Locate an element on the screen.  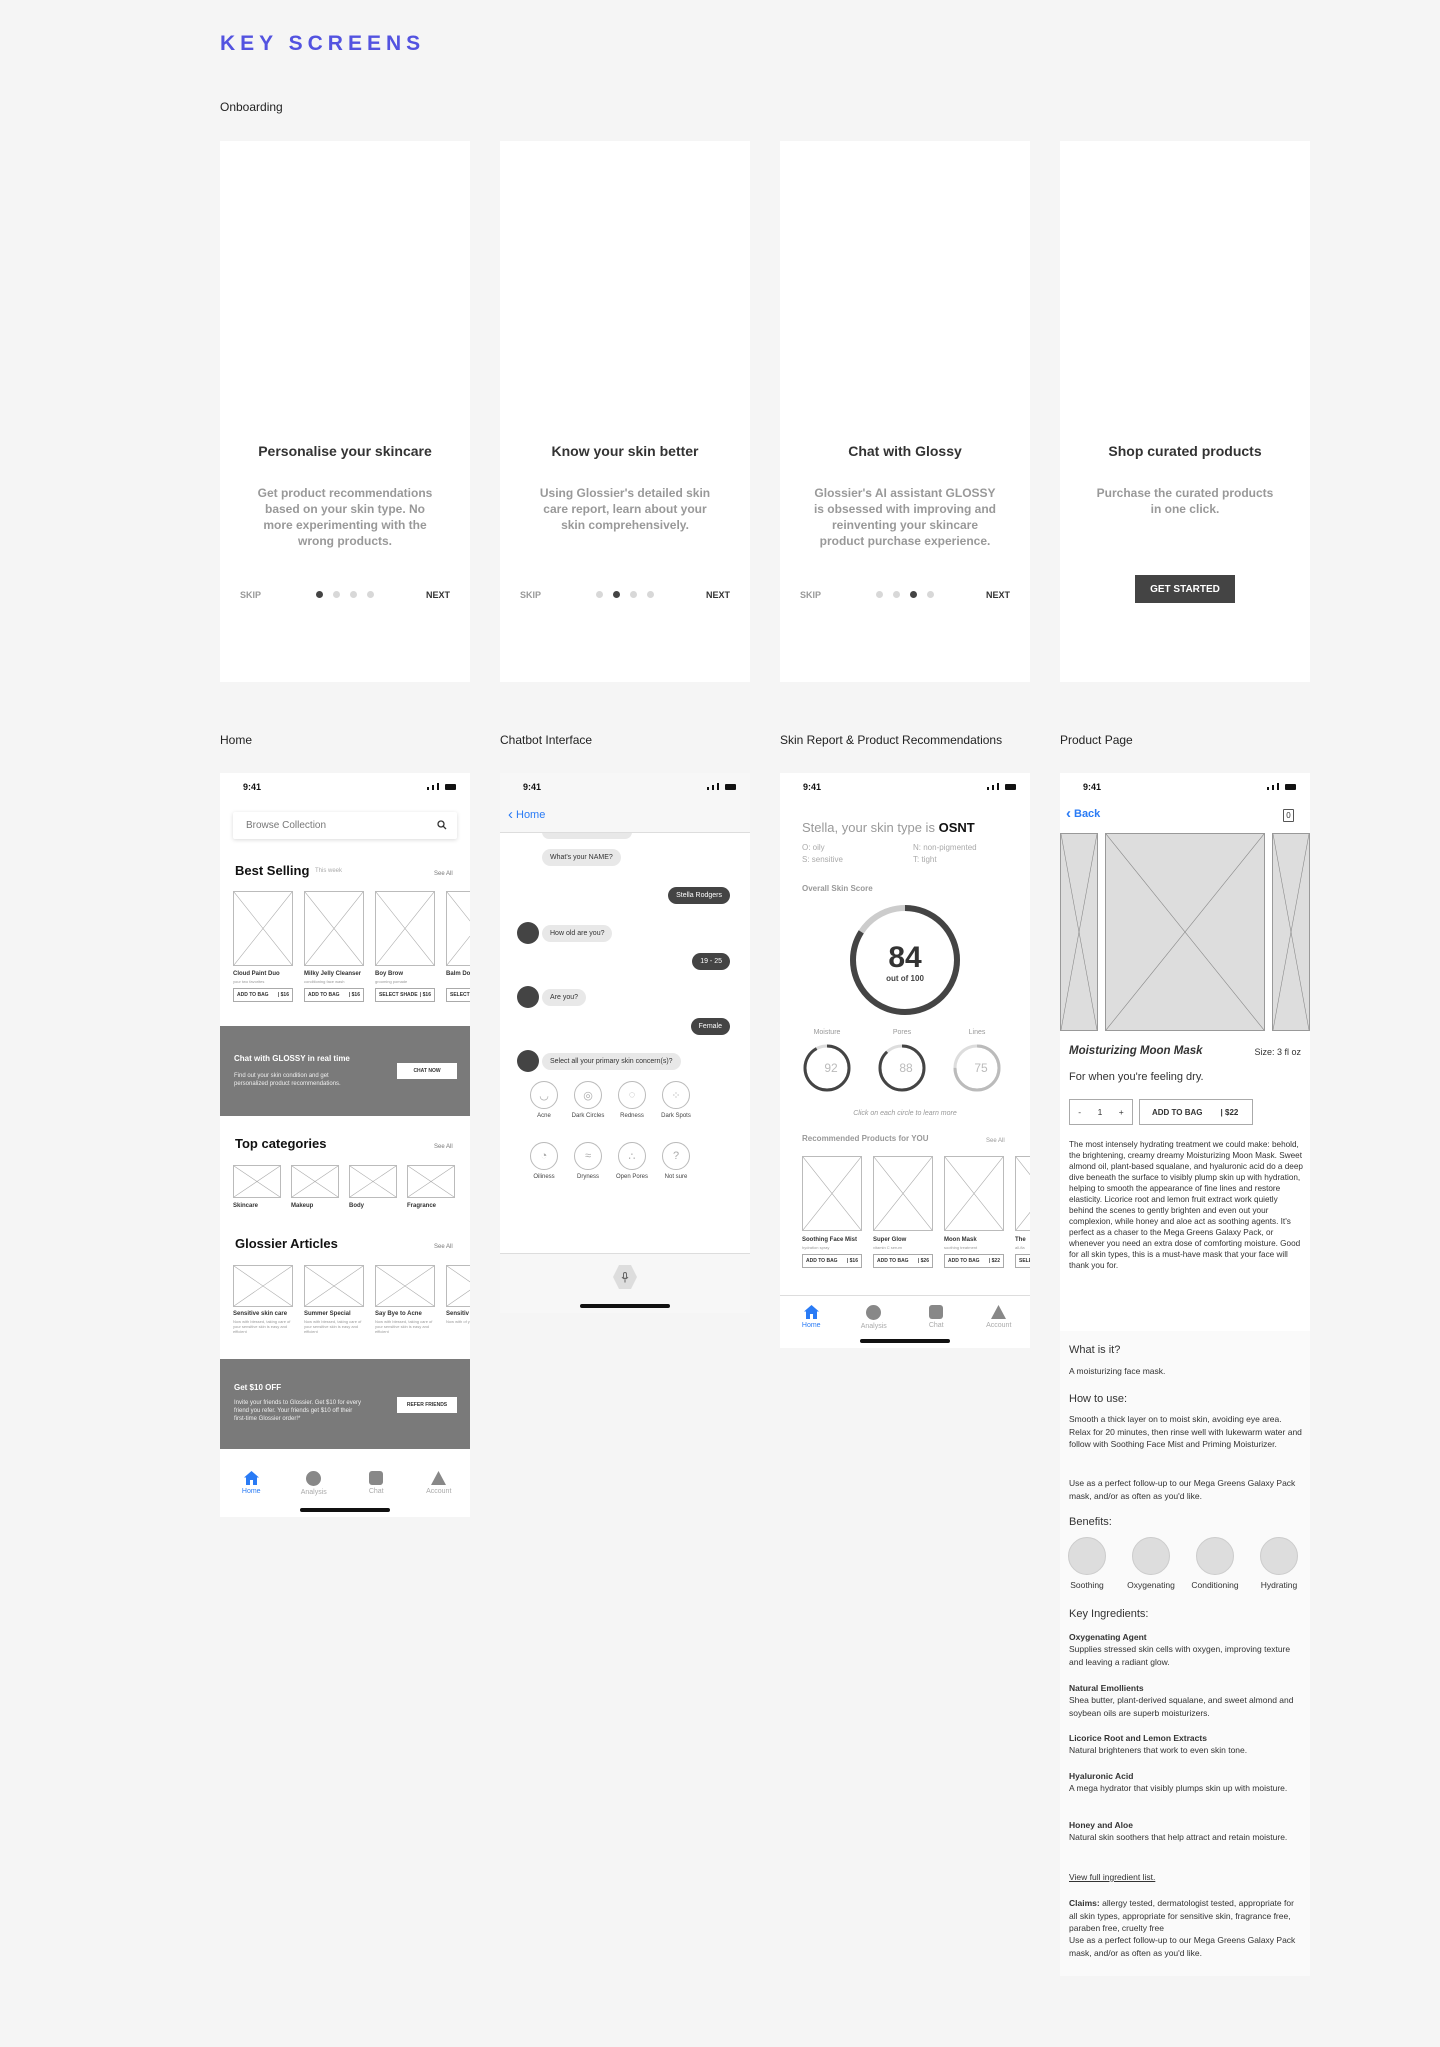
concern-label: Dark Spots is located at coordinates (676, 1116).